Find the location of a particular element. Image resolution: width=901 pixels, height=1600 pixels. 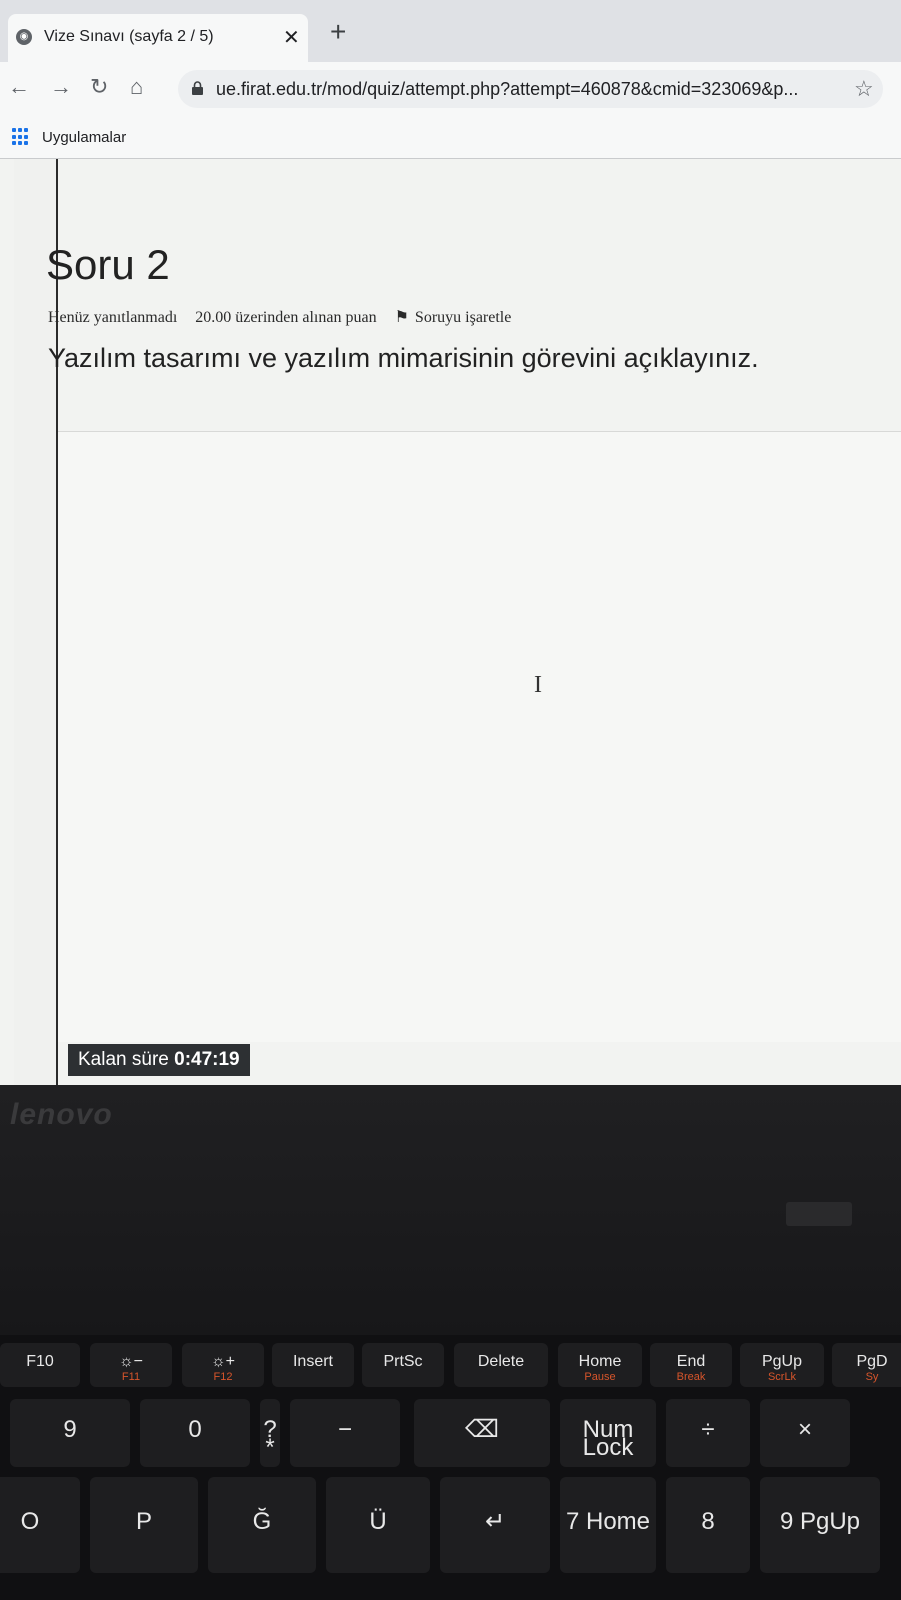

tab-strip: ◉ Vize Sınavı (sayfa 2 / 5) ✕ + is located at coordinates (450, 31).